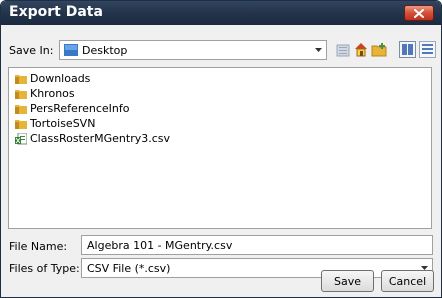 This screenshot has width=442, height=298. I want to click on files-of-type-value: CSV File (*.csv), so click(129, 268).